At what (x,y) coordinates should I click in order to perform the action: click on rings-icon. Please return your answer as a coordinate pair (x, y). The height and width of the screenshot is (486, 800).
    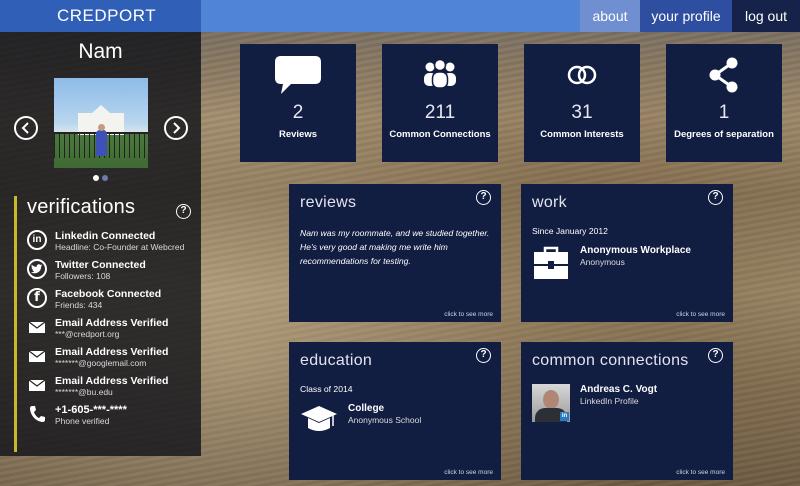
    Looking at the image, I should click on (582, 75).